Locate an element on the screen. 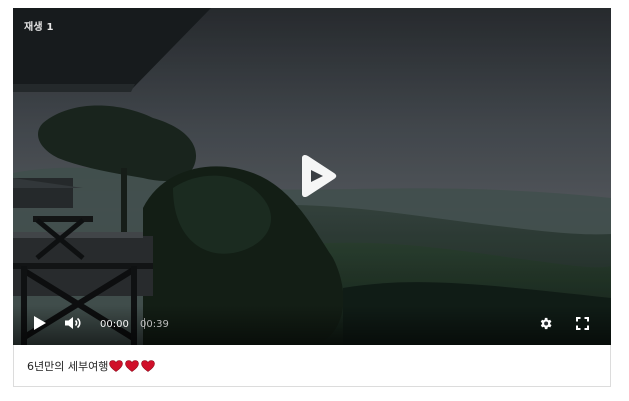 The width and height of the screenshot is (629, 401). fullscreen-button is located at coordinates (582, 323).